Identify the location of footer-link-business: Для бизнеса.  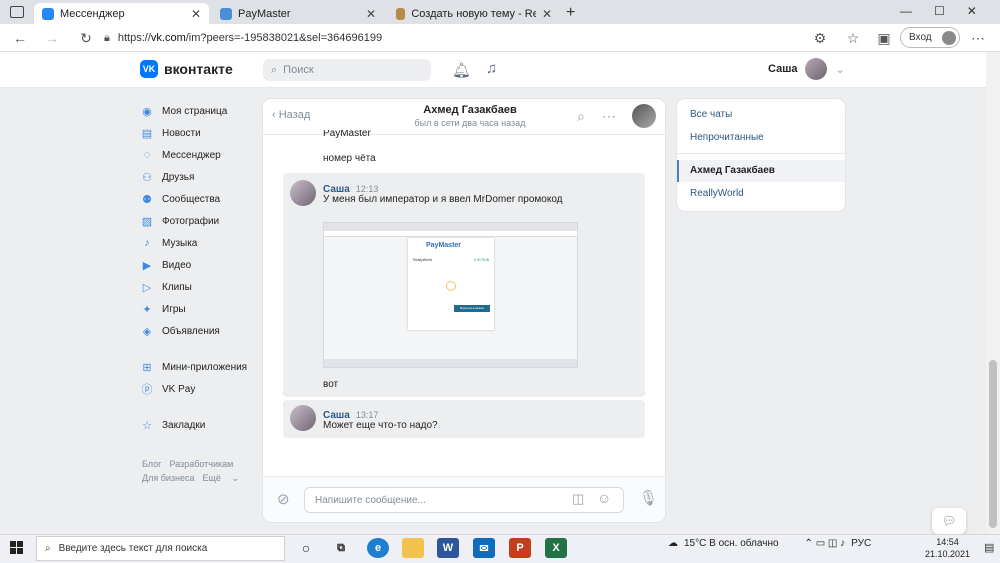
(168, 478).